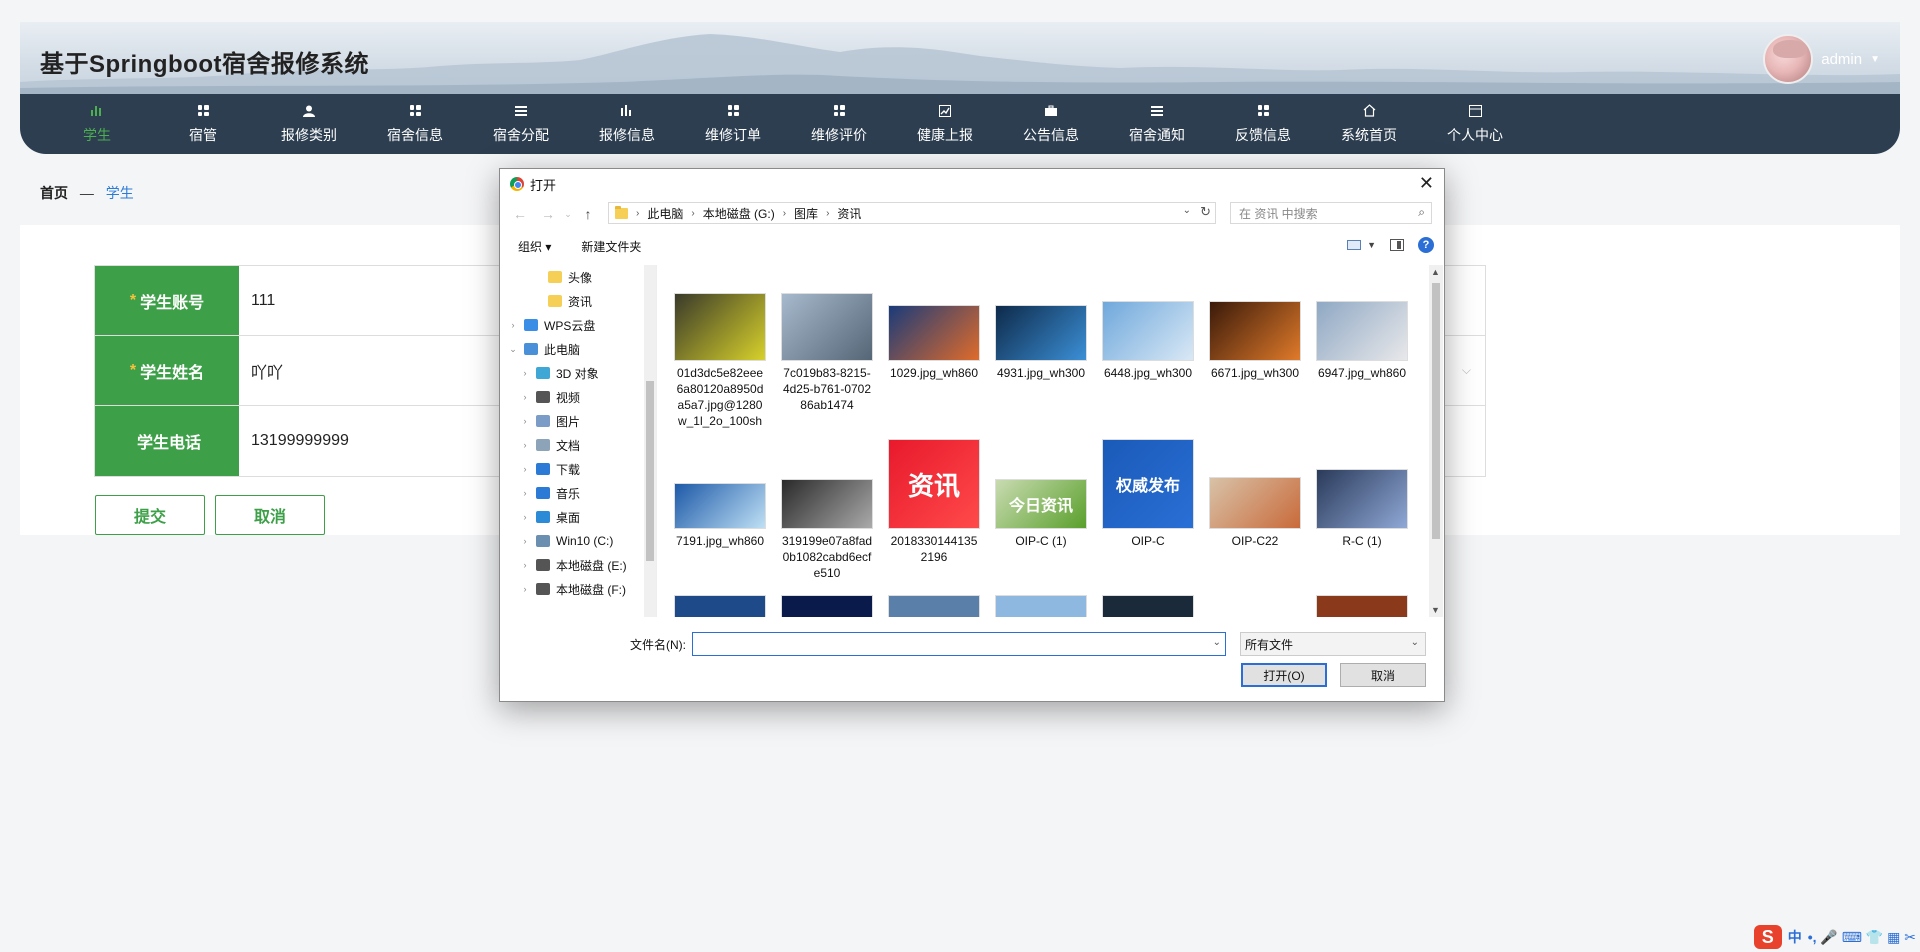 This screenshot has height=952, width=1920. Describe the element at coordinates (665, 213) in the screenshot. I see `path-segment: 此电脑` at that location.